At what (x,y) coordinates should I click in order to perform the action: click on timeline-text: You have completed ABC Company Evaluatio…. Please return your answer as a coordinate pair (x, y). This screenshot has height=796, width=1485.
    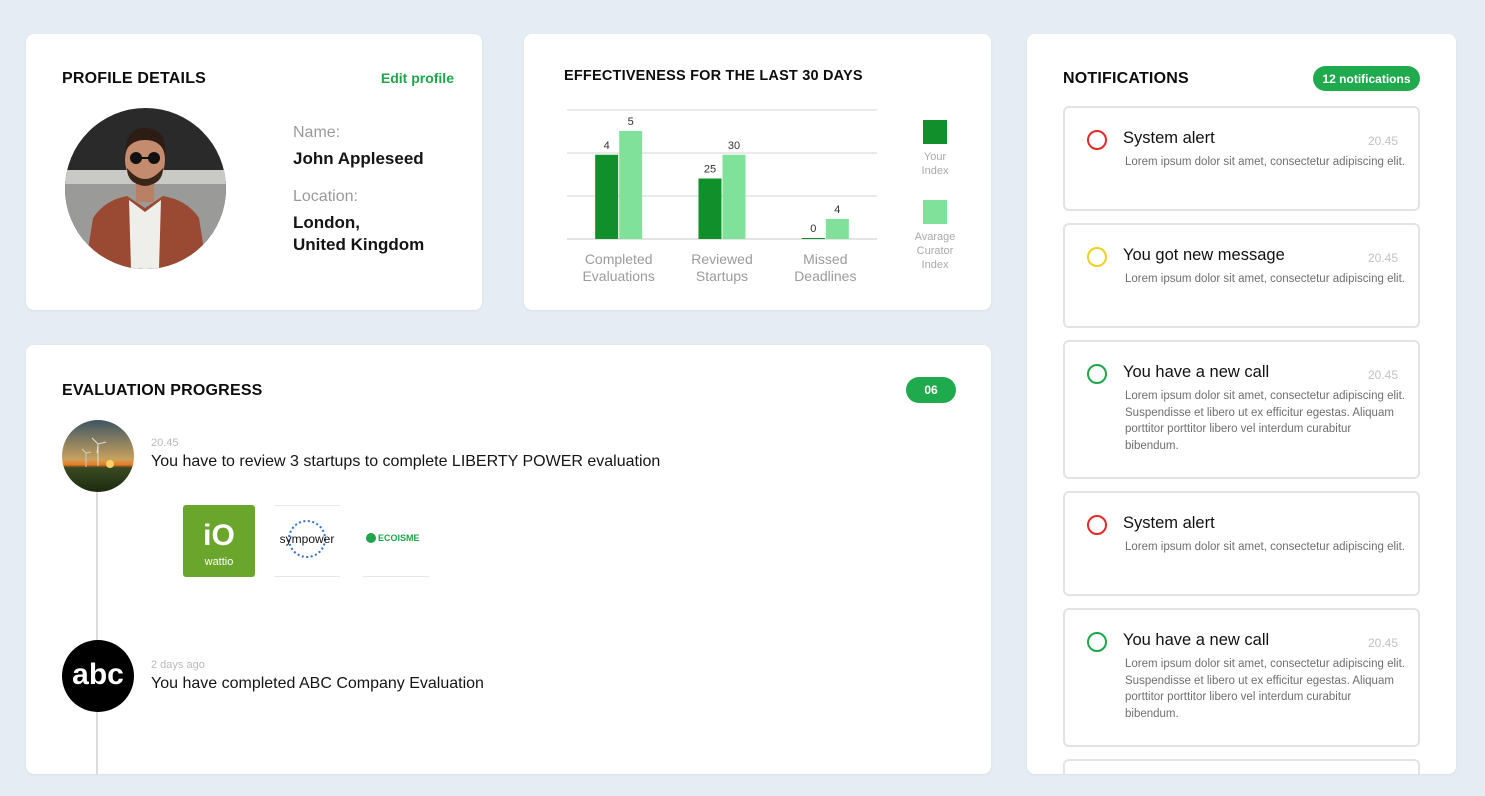
    Looking at the image, I should click on (317, 683).